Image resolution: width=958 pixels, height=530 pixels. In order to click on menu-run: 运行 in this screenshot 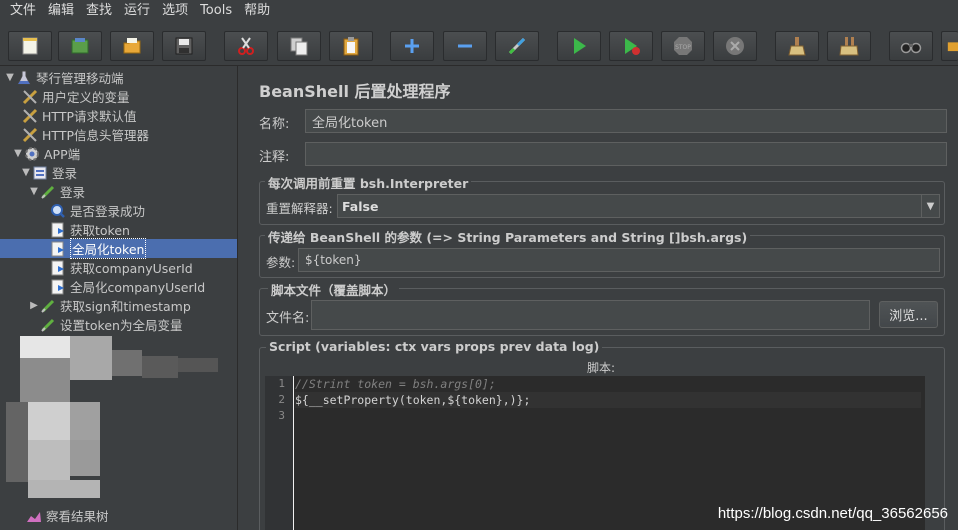, I will do `click(137, 11)`.